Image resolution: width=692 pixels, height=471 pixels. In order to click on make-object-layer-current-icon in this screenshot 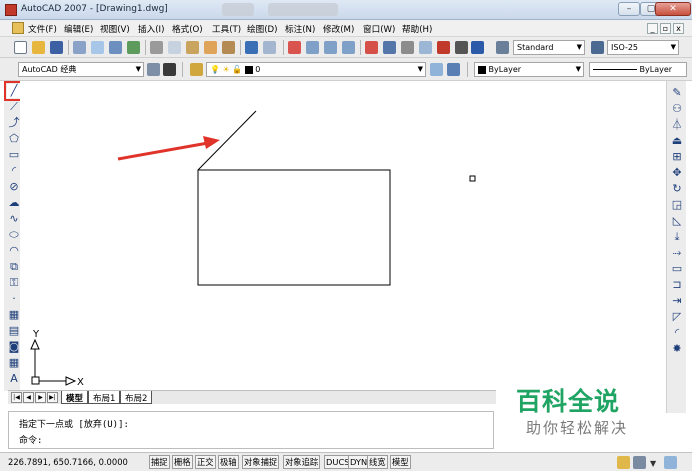, I will do `click(436, 69)`.